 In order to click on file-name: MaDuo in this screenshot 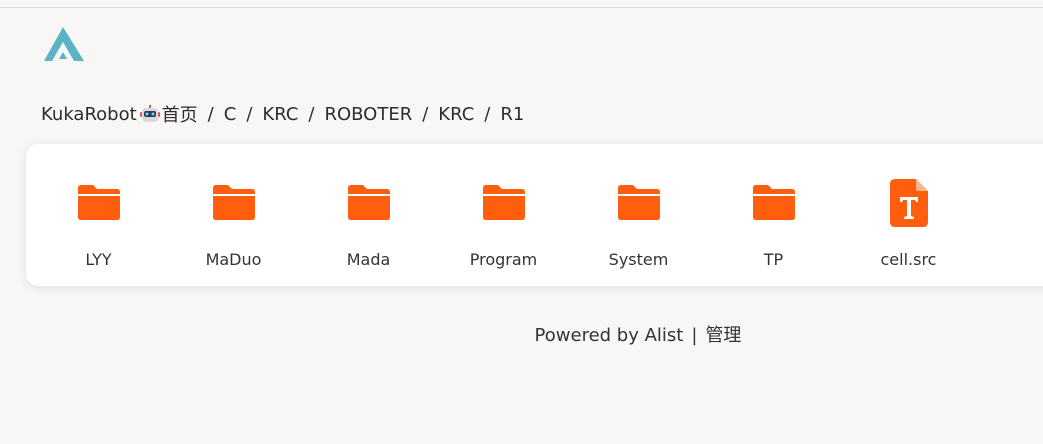, I will do `click(233, 259)`.